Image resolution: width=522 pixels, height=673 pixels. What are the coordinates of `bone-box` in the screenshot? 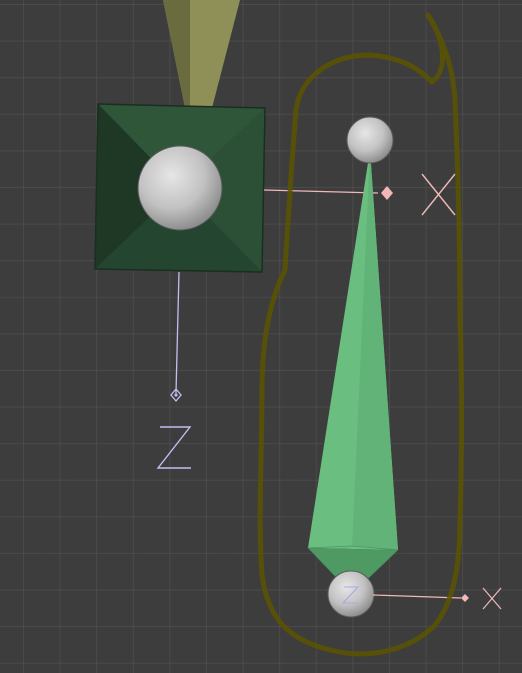 It's located at (180, 188).